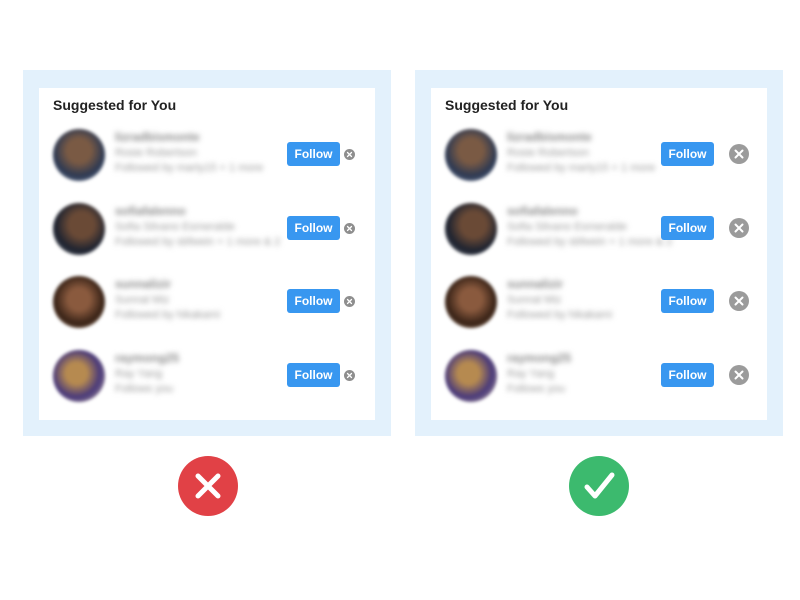 The width and height of the screenshot is (800, 600). Describe the element at coordinates (208, 486) in the screenshot. I see `x-mark-icon` at that location.